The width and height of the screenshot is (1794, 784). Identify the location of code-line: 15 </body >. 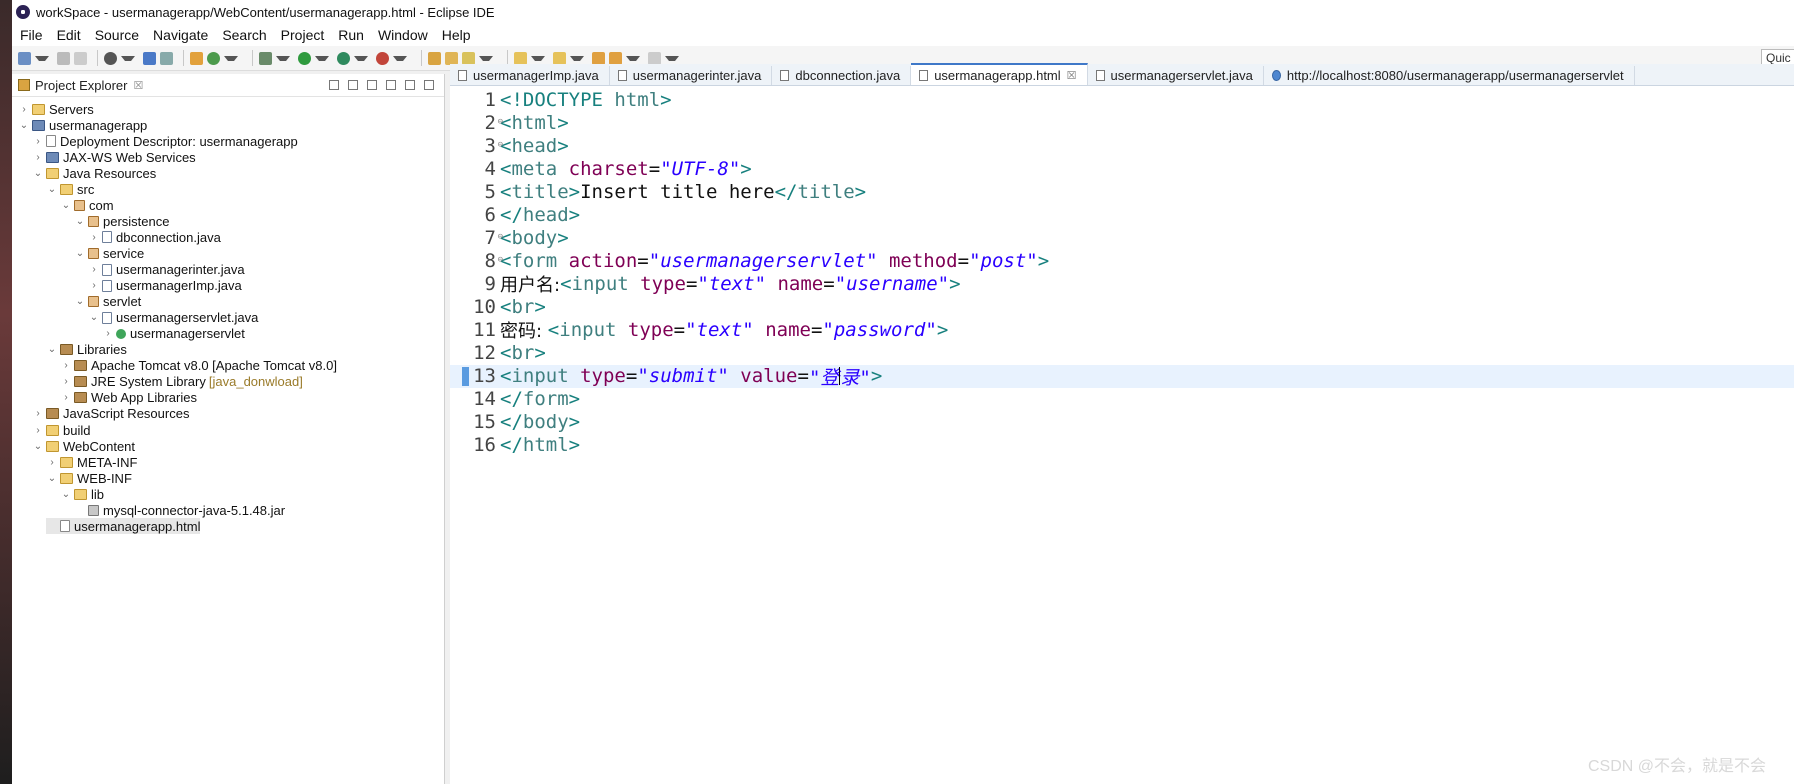
(1122, 422).